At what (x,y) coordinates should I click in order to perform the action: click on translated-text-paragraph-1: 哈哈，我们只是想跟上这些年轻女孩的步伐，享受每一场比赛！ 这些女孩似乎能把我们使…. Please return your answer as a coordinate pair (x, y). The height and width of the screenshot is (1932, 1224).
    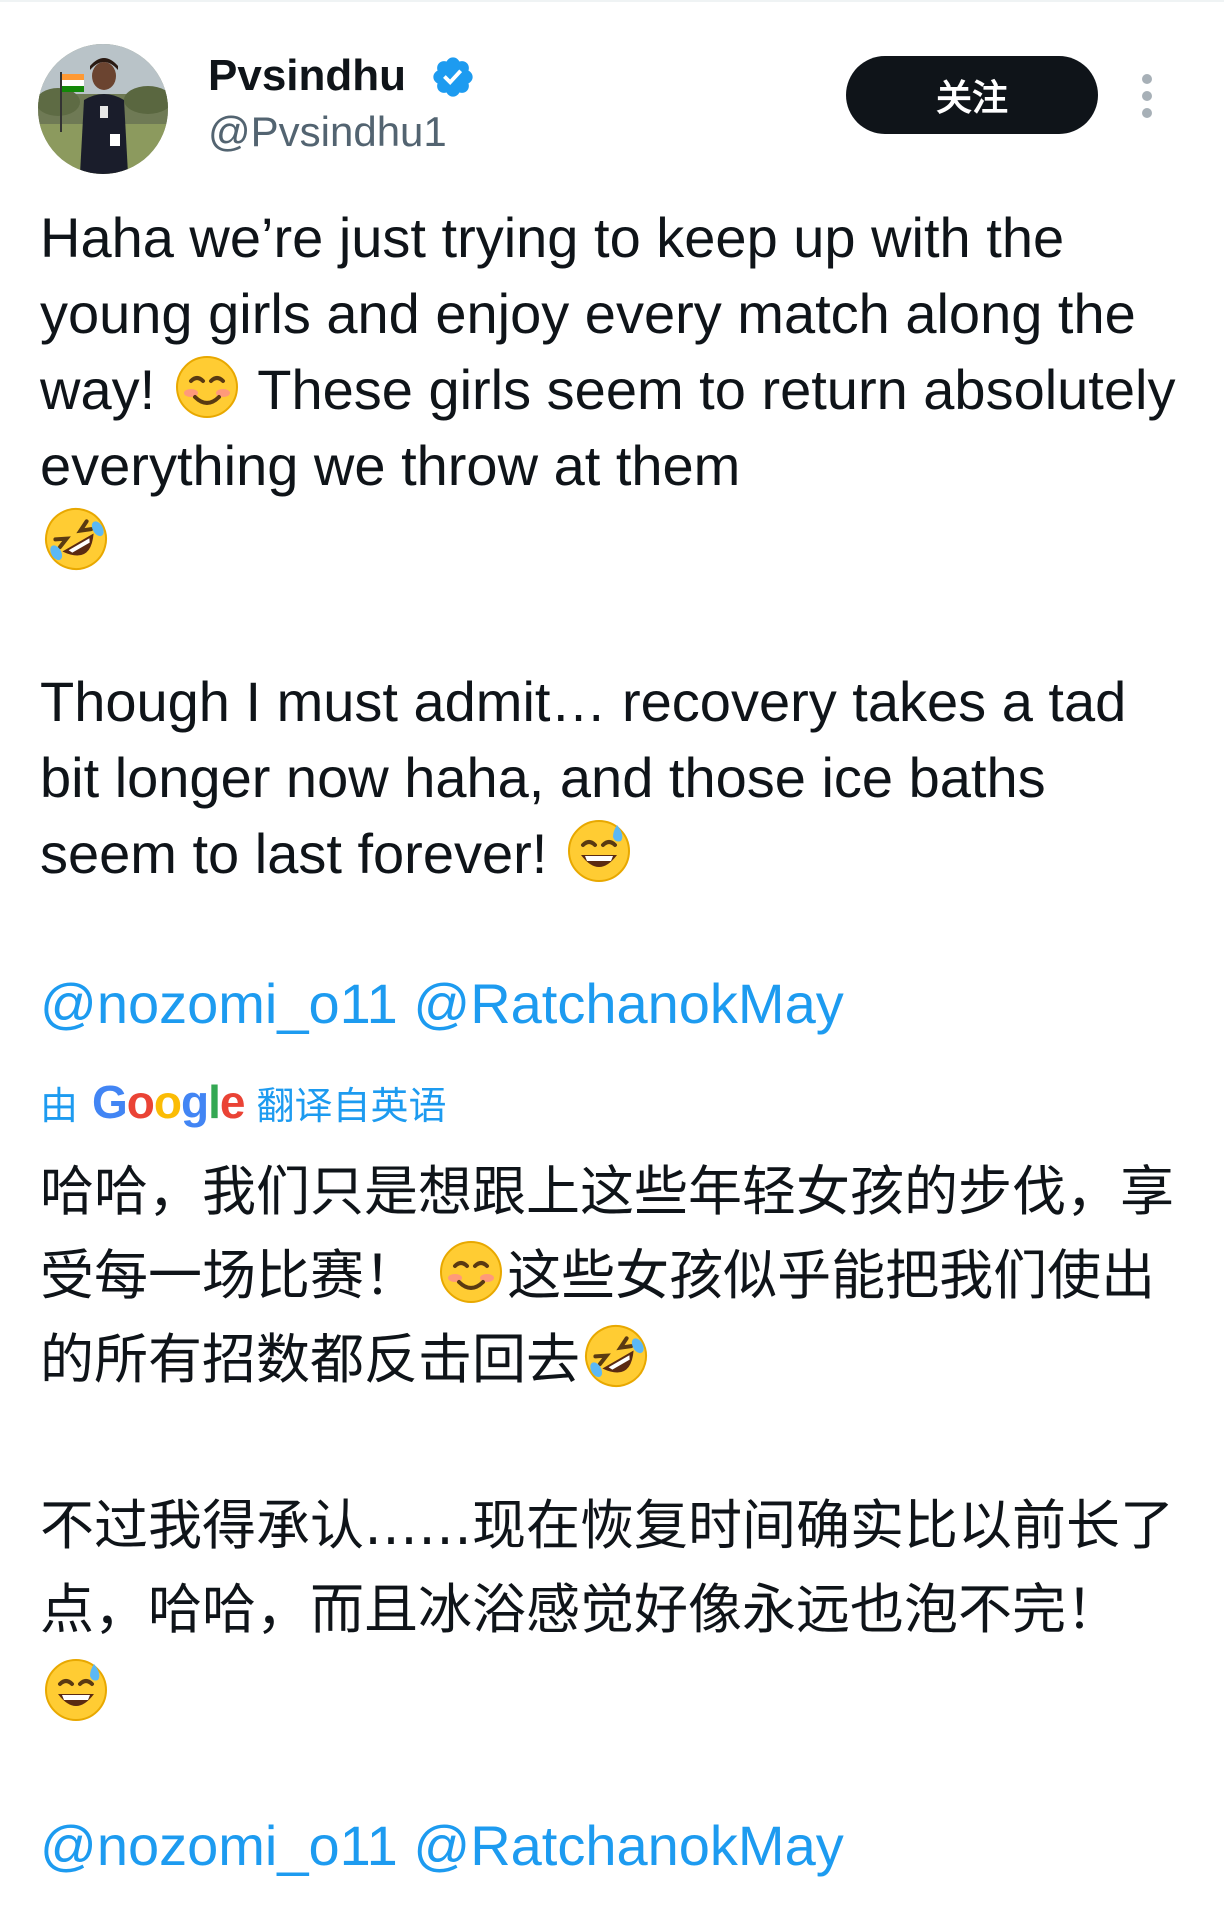
    Looking at the image, I should click on (615, 1276).